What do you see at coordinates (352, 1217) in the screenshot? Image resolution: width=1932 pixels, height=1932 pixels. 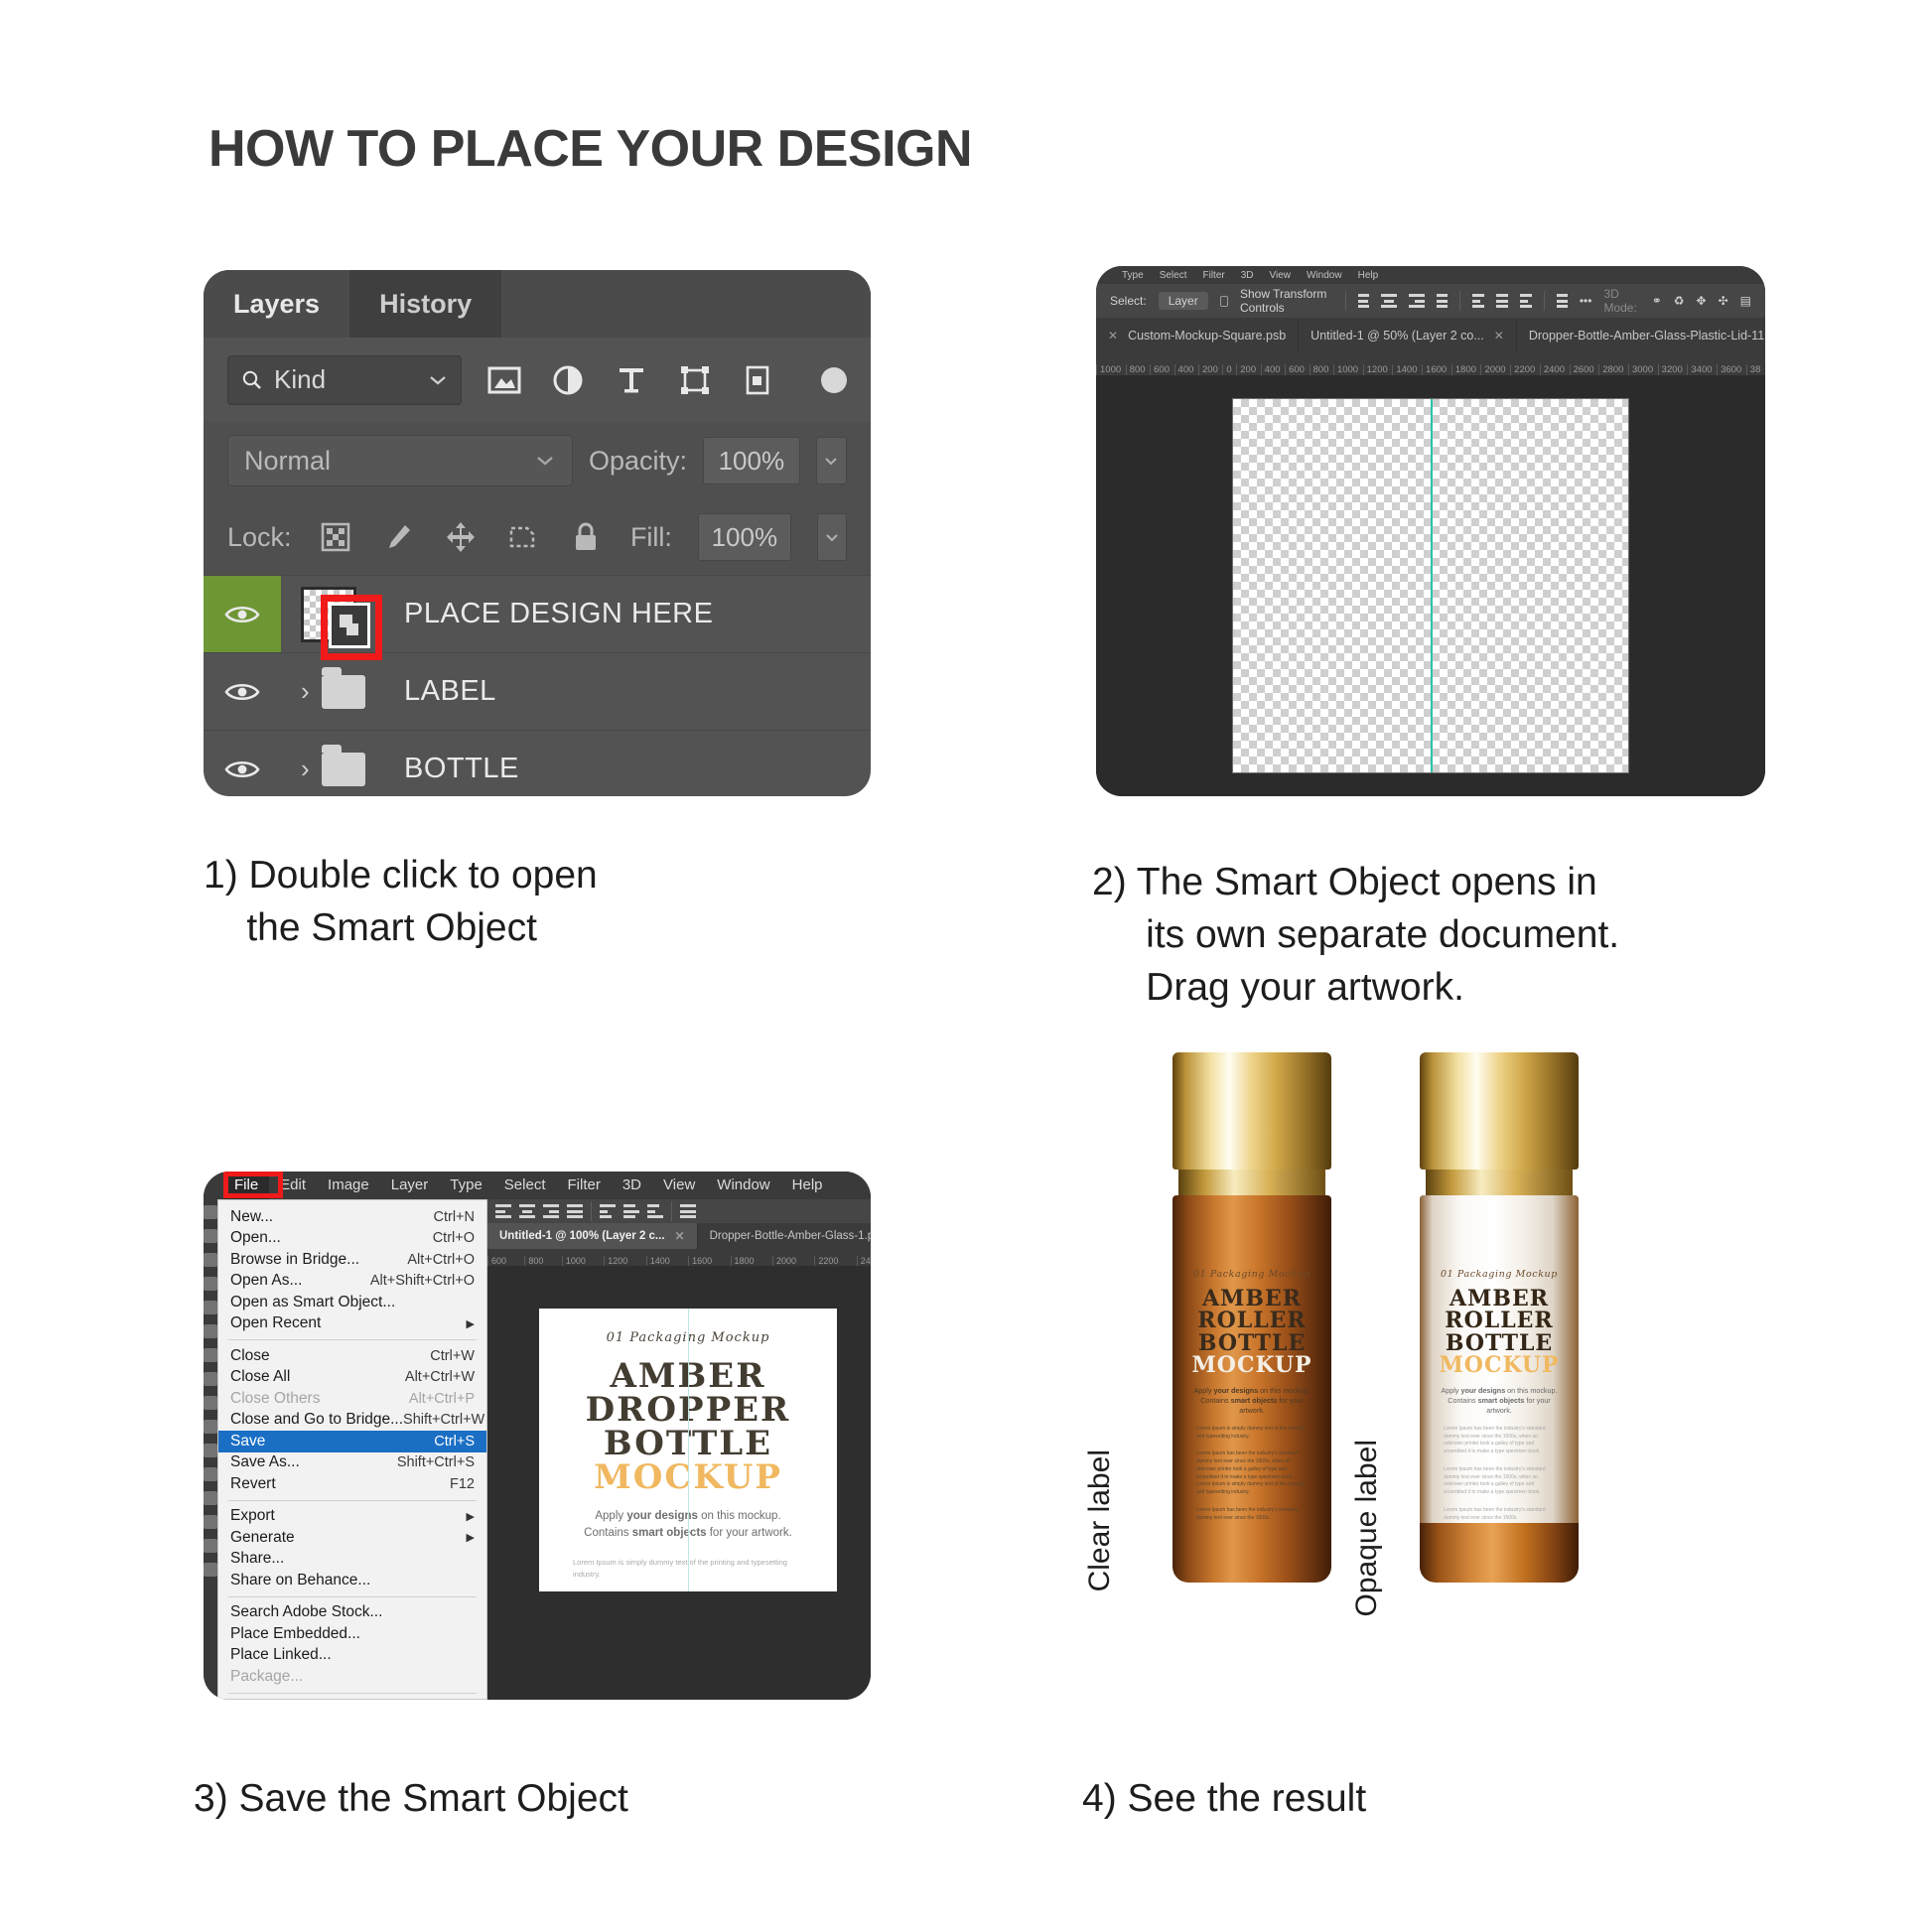 I see `menu-item: New... Ctrl+N` at bounding box center [352, 1217].